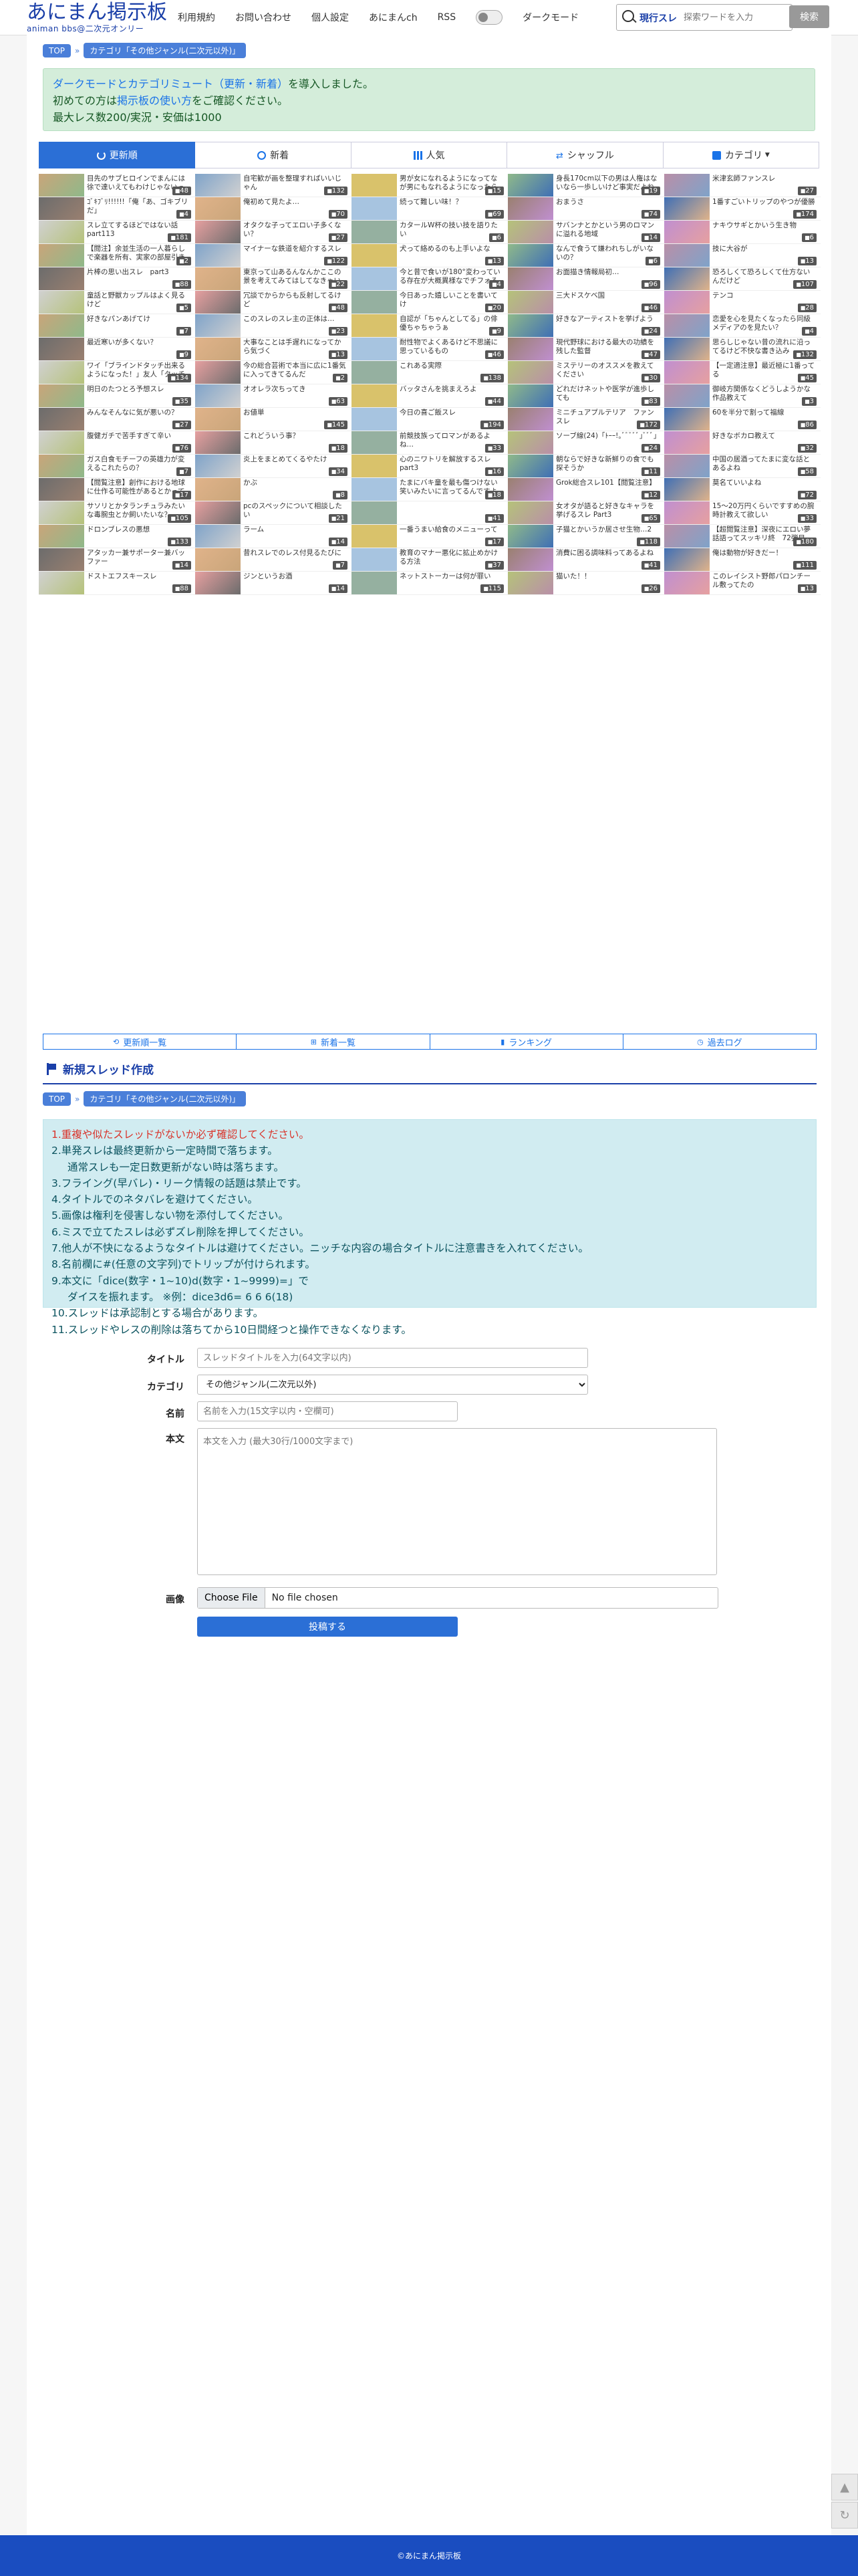  What do you see at coordinates (273, 326) in the screenshot?
I see `thread-item: このスレのスレ主の正体は…23` at bounding box center [273, 326].